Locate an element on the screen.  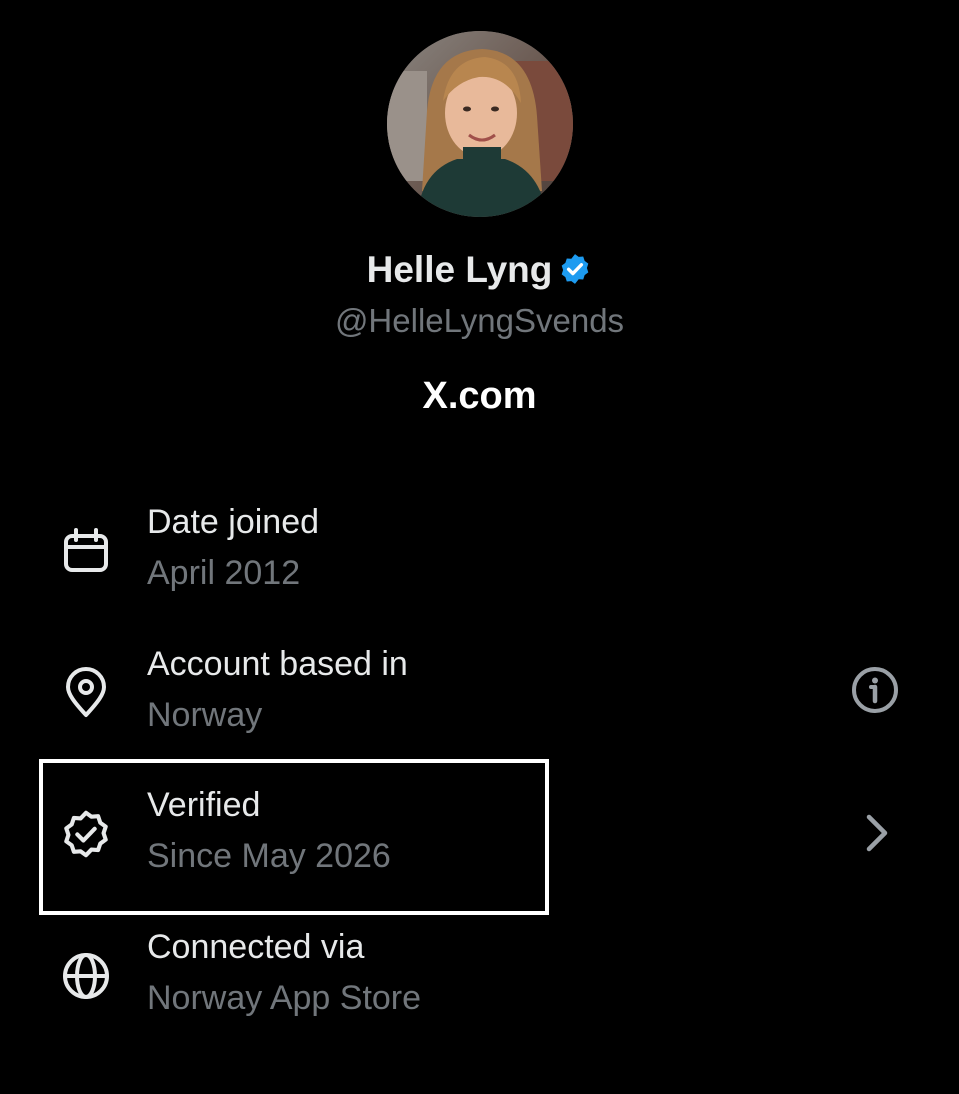
verified-badge-icon is located at coordinates (575, 267).